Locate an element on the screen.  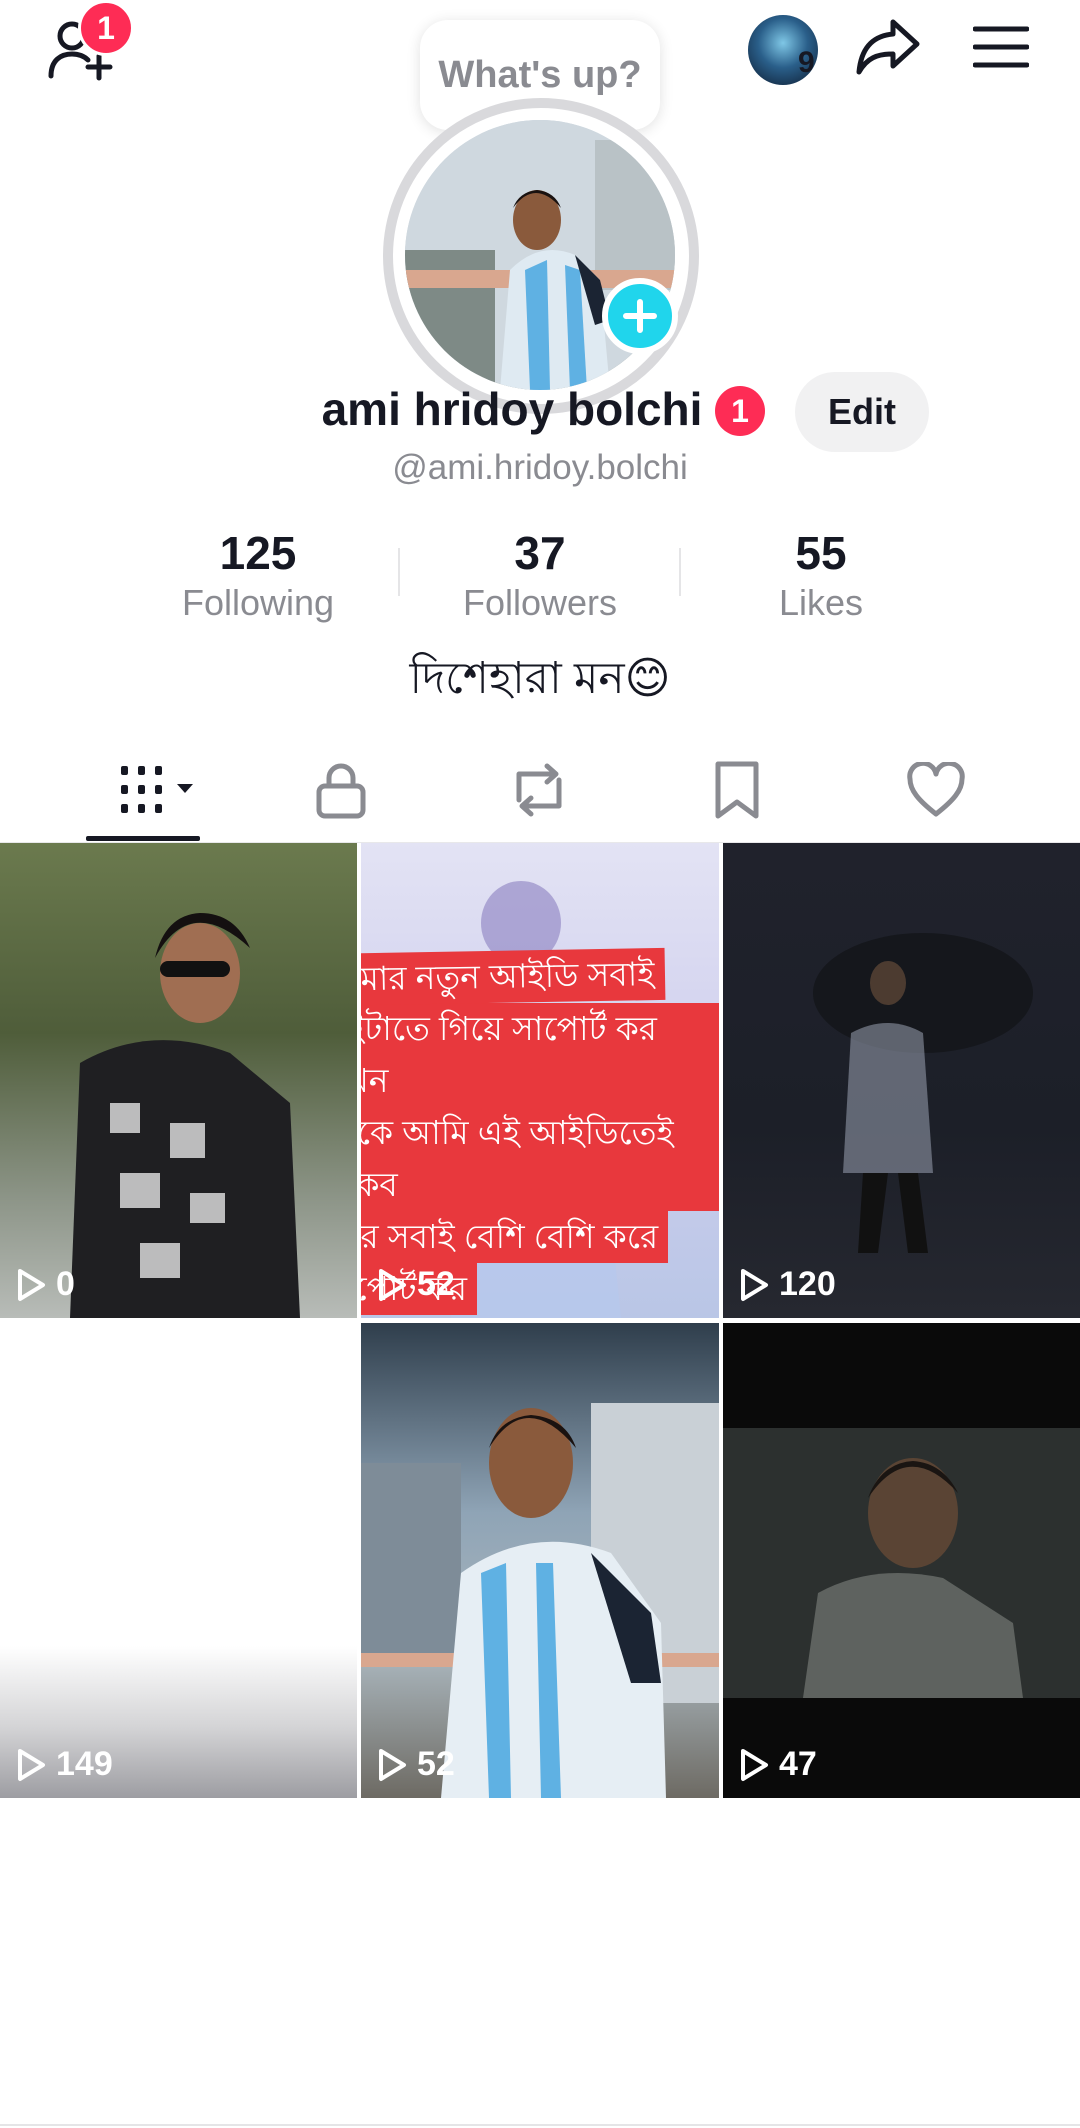
caption-line: আমার নতুন আইডি সবাই is located at coordinates (513, 977).